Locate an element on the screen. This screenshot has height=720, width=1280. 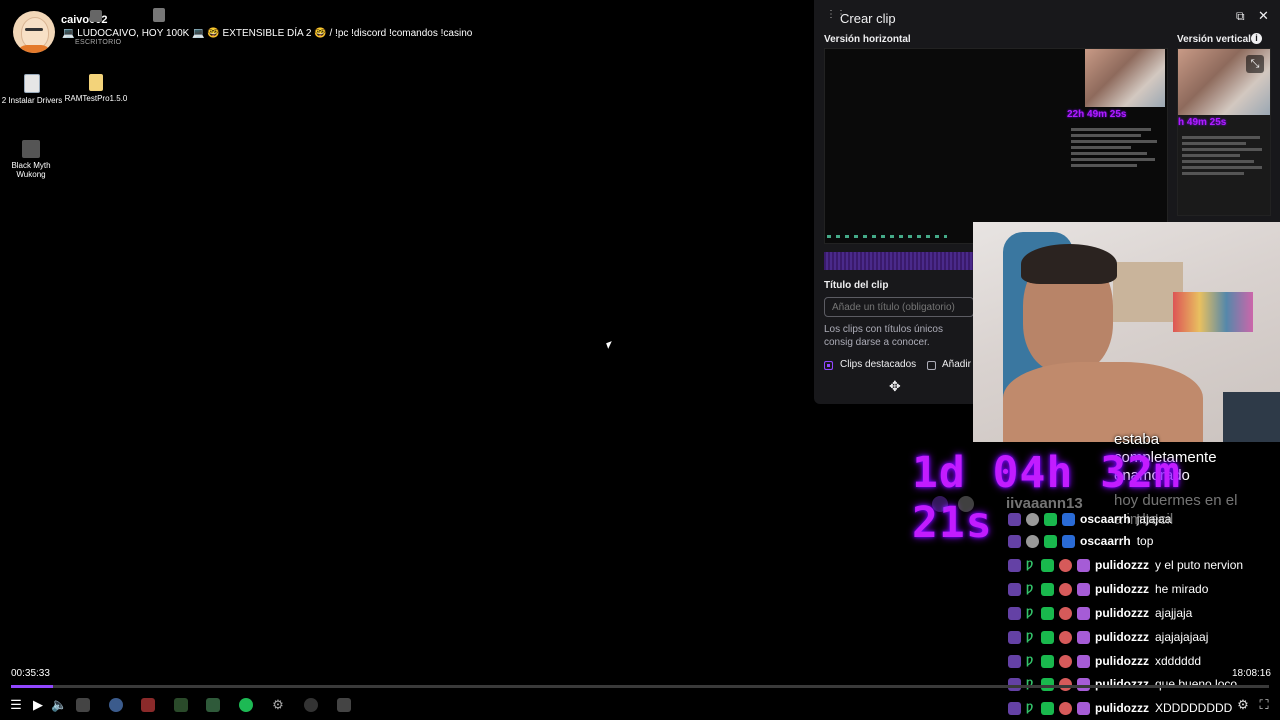
chat-message: oscaarrh top is located at coordinates (1080, 541).